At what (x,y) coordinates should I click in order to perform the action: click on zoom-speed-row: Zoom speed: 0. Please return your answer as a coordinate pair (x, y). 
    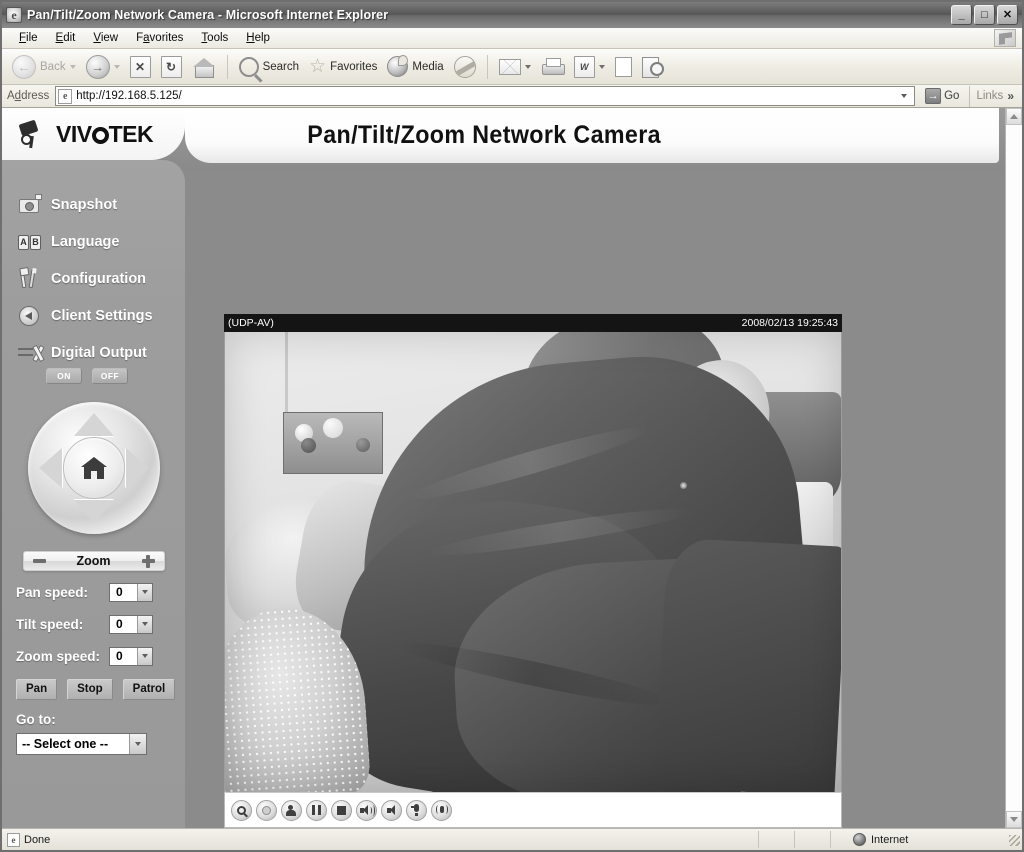
    Looking at the image, I should click on (93, 656).